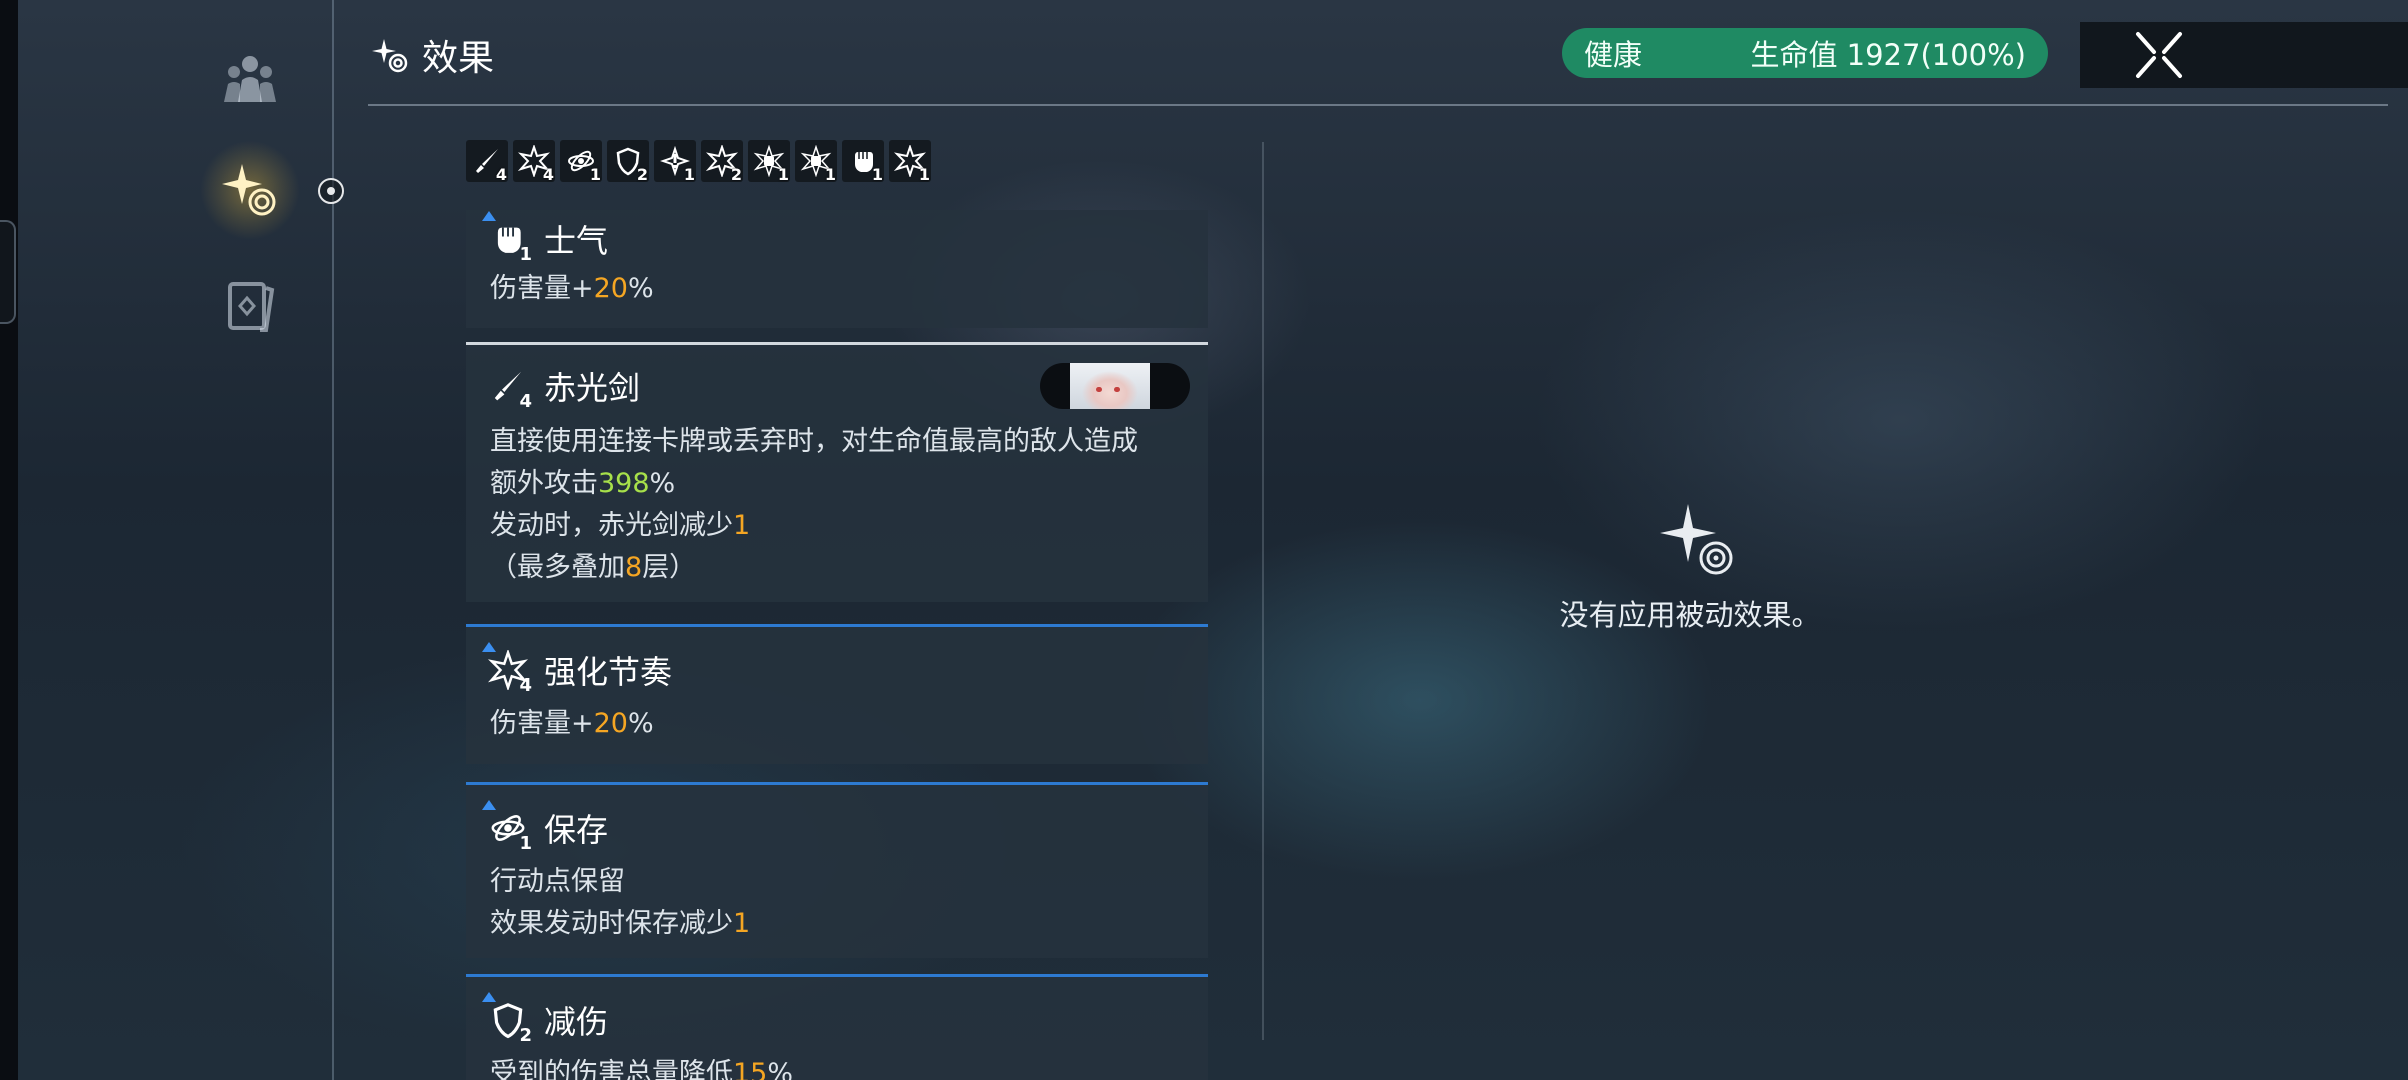 The height and width of the screenshot is (1080, 2408). What do you see at coordinates (592, 388) in the screenshot?
I see `effect-card-name: 赤光剑` at bounding box center [592, 388].